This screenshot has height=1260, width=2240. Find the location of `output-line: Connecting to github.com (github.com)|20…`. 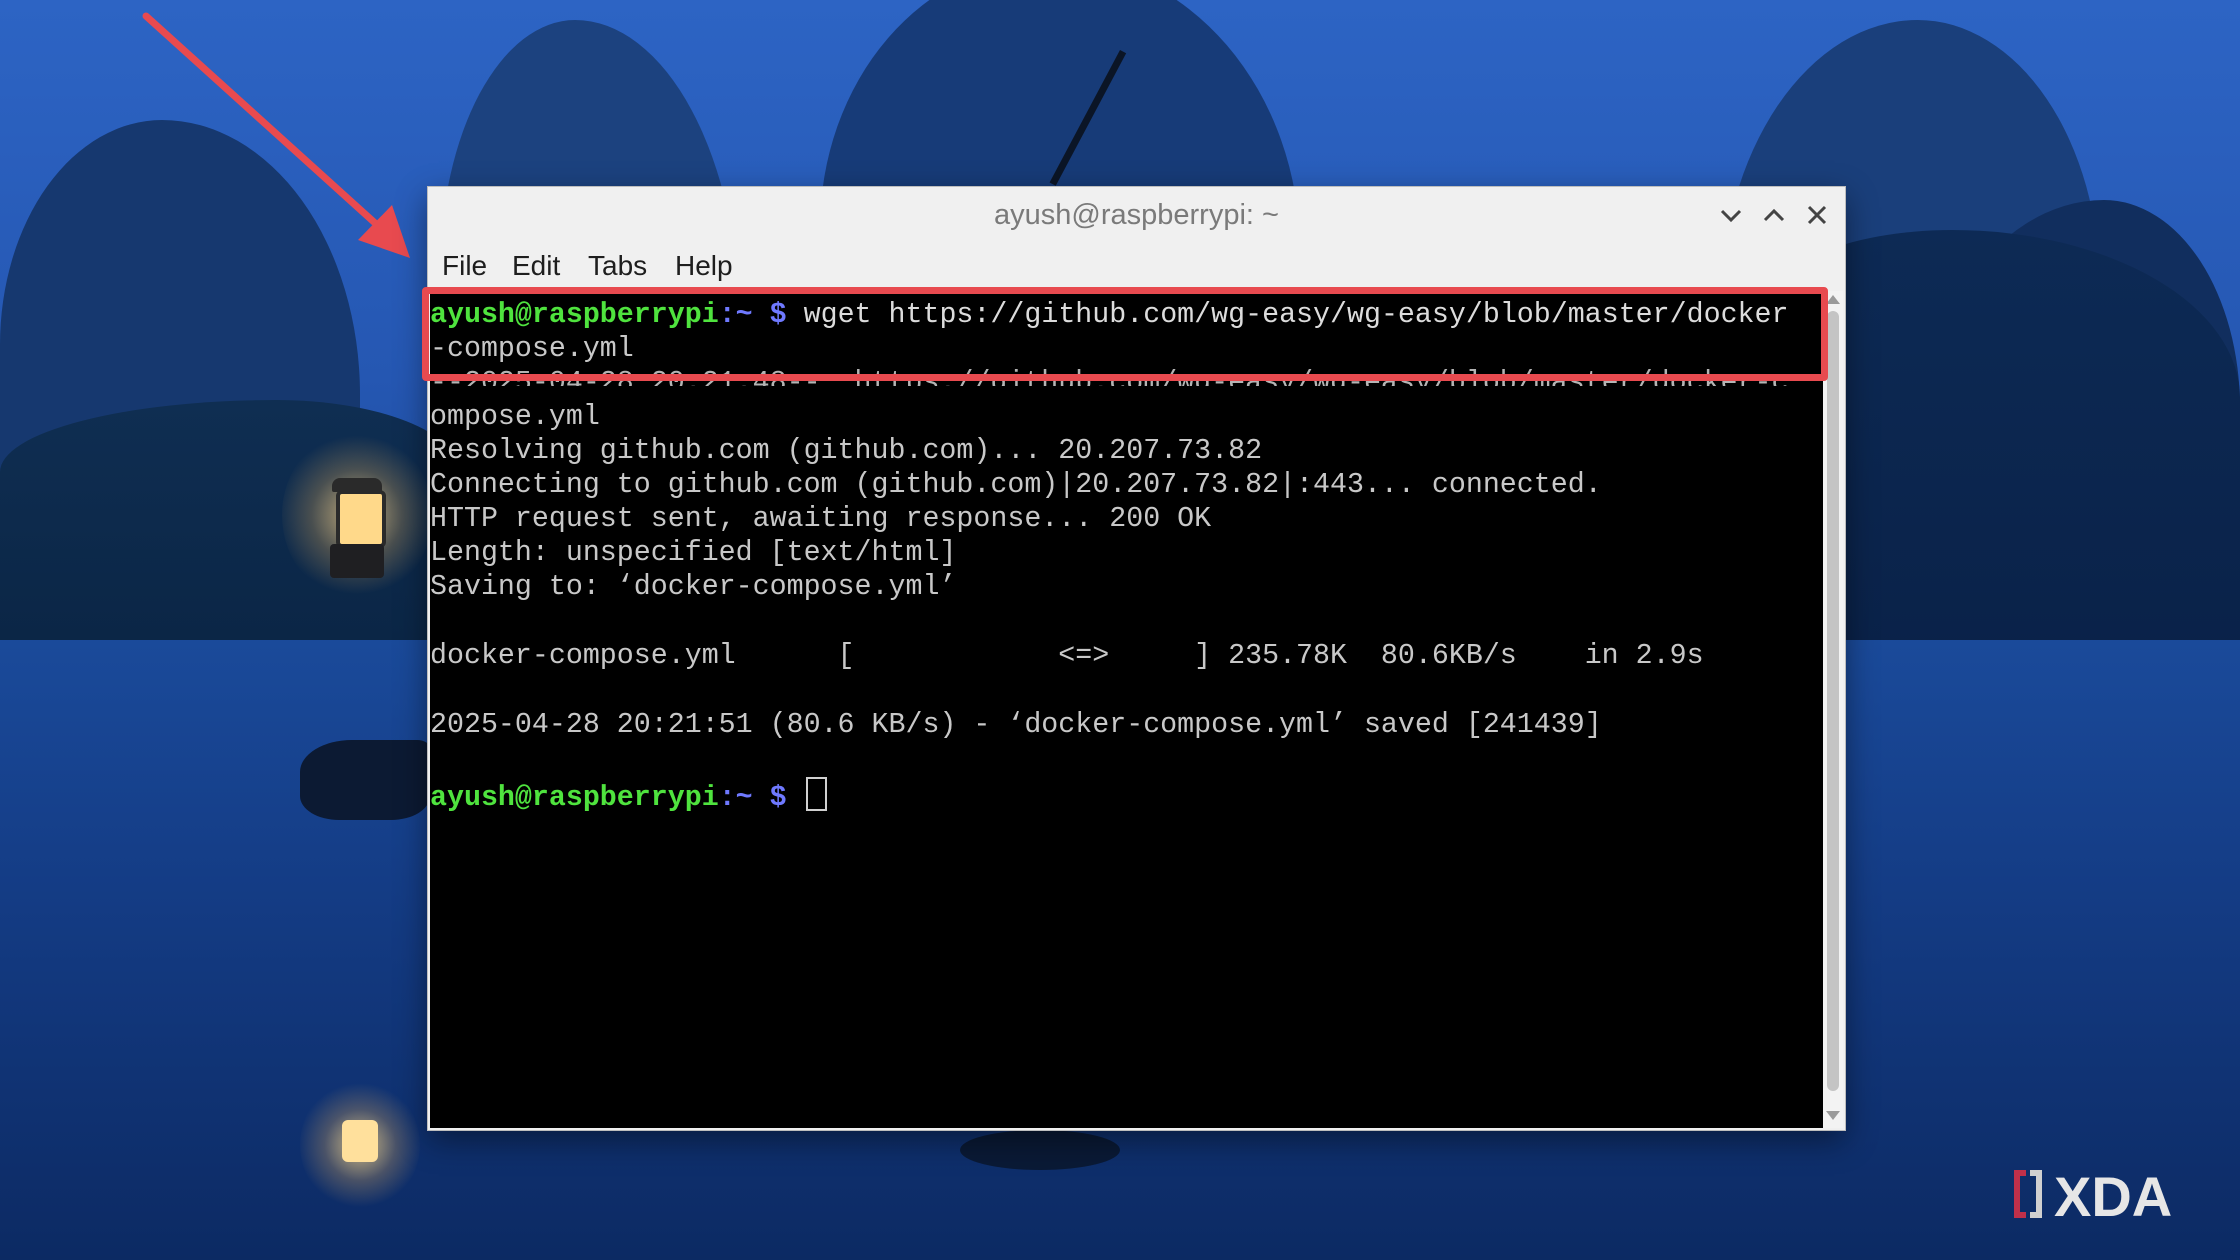

output-line: Connecting to github.com (github.com)|20… is located at coordinates (1016, 485).